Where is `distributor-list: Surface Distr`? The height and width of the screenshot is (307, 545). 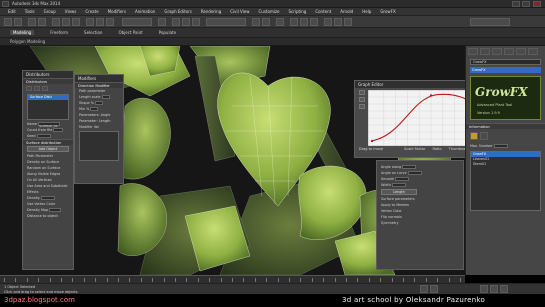
distributor-list: Surface Distr is located at coordinates (48, 107).